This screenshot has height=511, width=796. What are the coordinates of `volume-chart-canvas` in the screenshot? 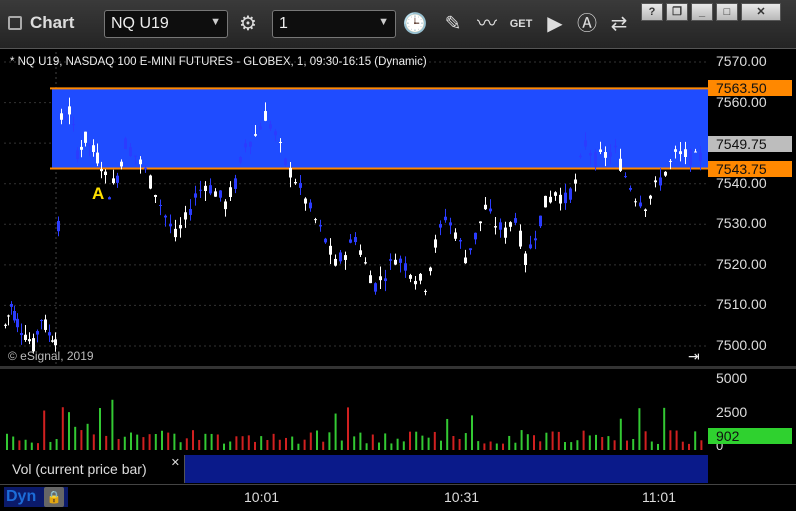 It's located at (354, 424).